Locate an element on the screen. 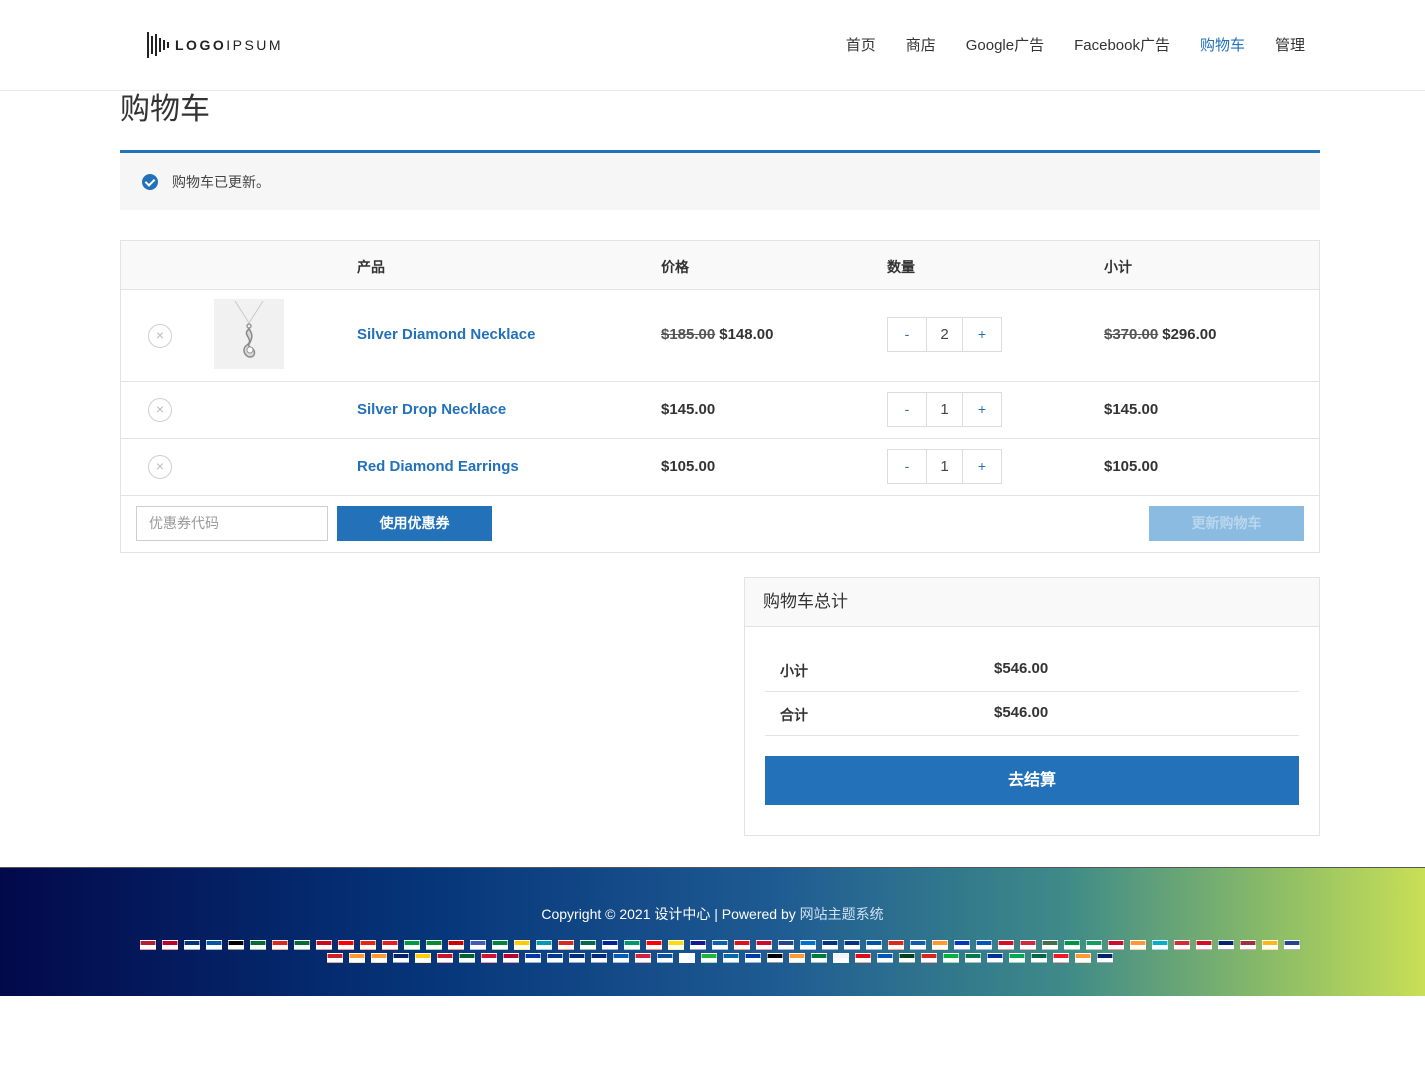 The height and width of the screenshot is (1066, 1425). nav-item-google-ads: Google广告 is located at coordinates (1005, 46).